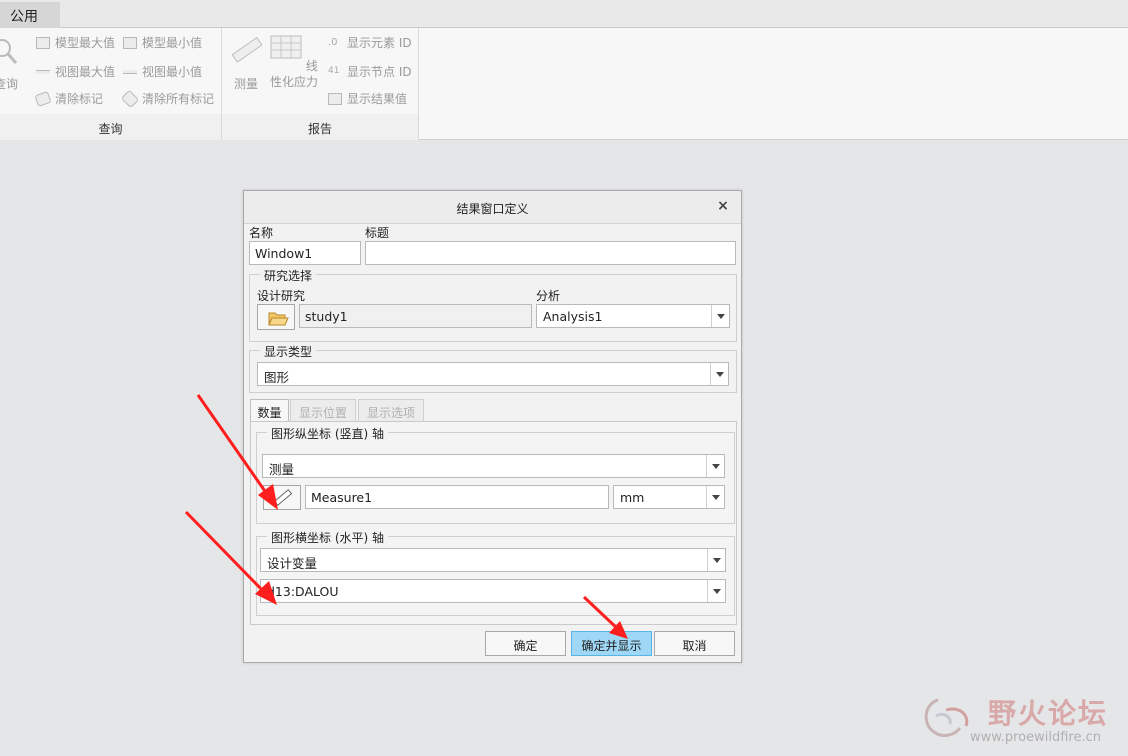 This screenshot has width=1128, height=756. Describe the element at coordinates (68, 98) in the screenshot. I see `clear-marks-button: 清除标记` at that location.